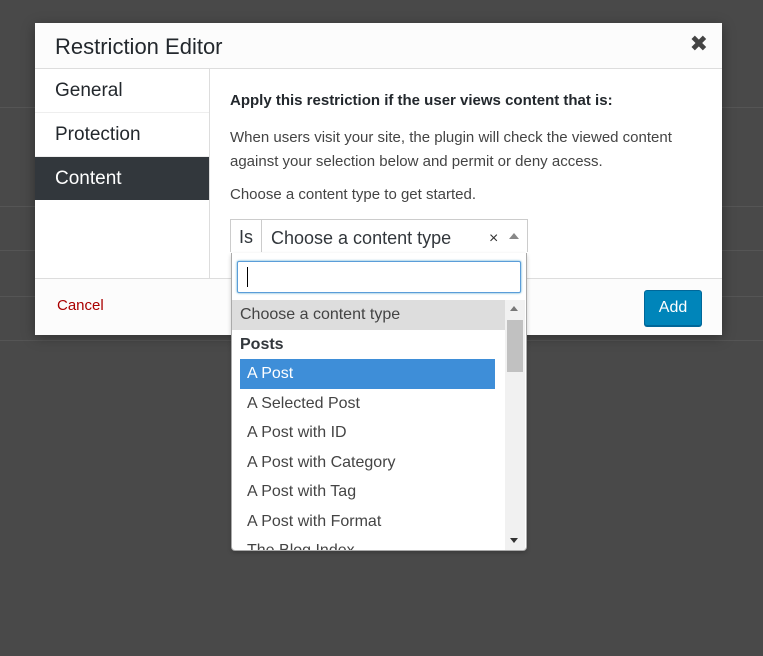  What do you see at coordinates (368, 404) in the screenshot?
I see `option-a-selected-post: A Selected Post` at bounding box center [368, 404].